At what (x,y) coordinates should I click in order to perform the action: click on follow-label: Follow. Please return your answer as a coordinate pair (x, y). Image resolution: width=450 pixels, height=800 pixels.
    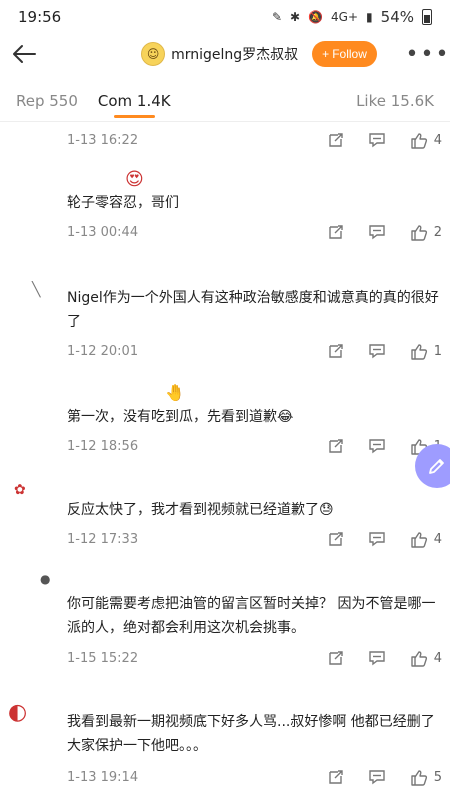
    Looking at the image, I should click on (349, 54).